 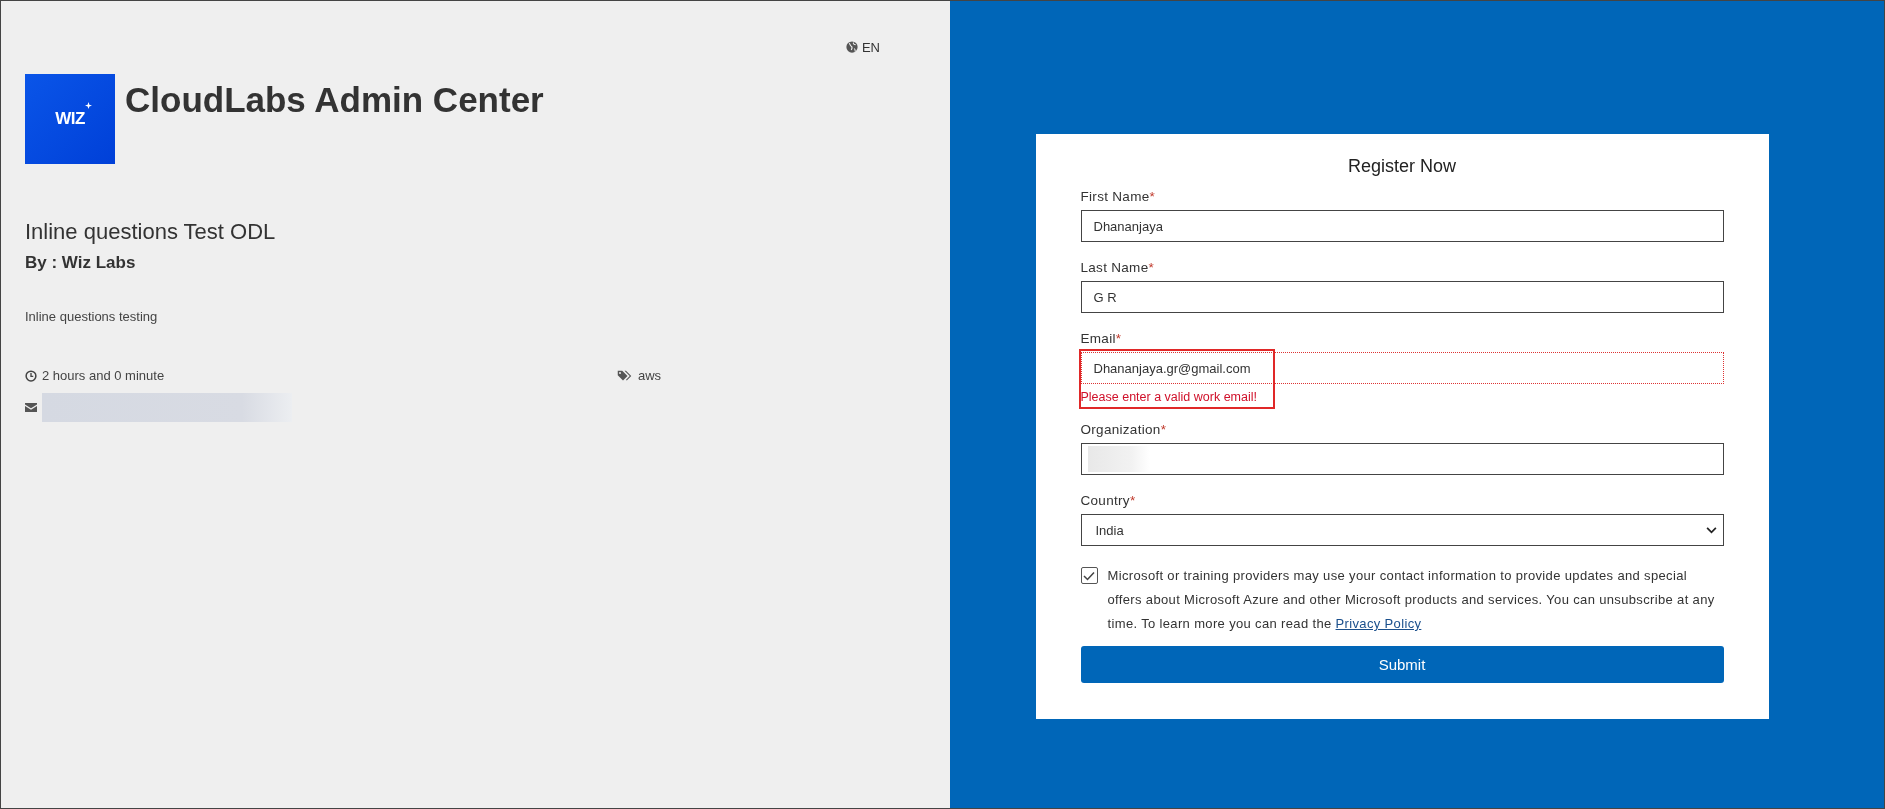 What do you see at coordinates (334, 100) in the screenshot?
I see `app-title: CloudLabs Admin Center` at bounding box center [334, 100].